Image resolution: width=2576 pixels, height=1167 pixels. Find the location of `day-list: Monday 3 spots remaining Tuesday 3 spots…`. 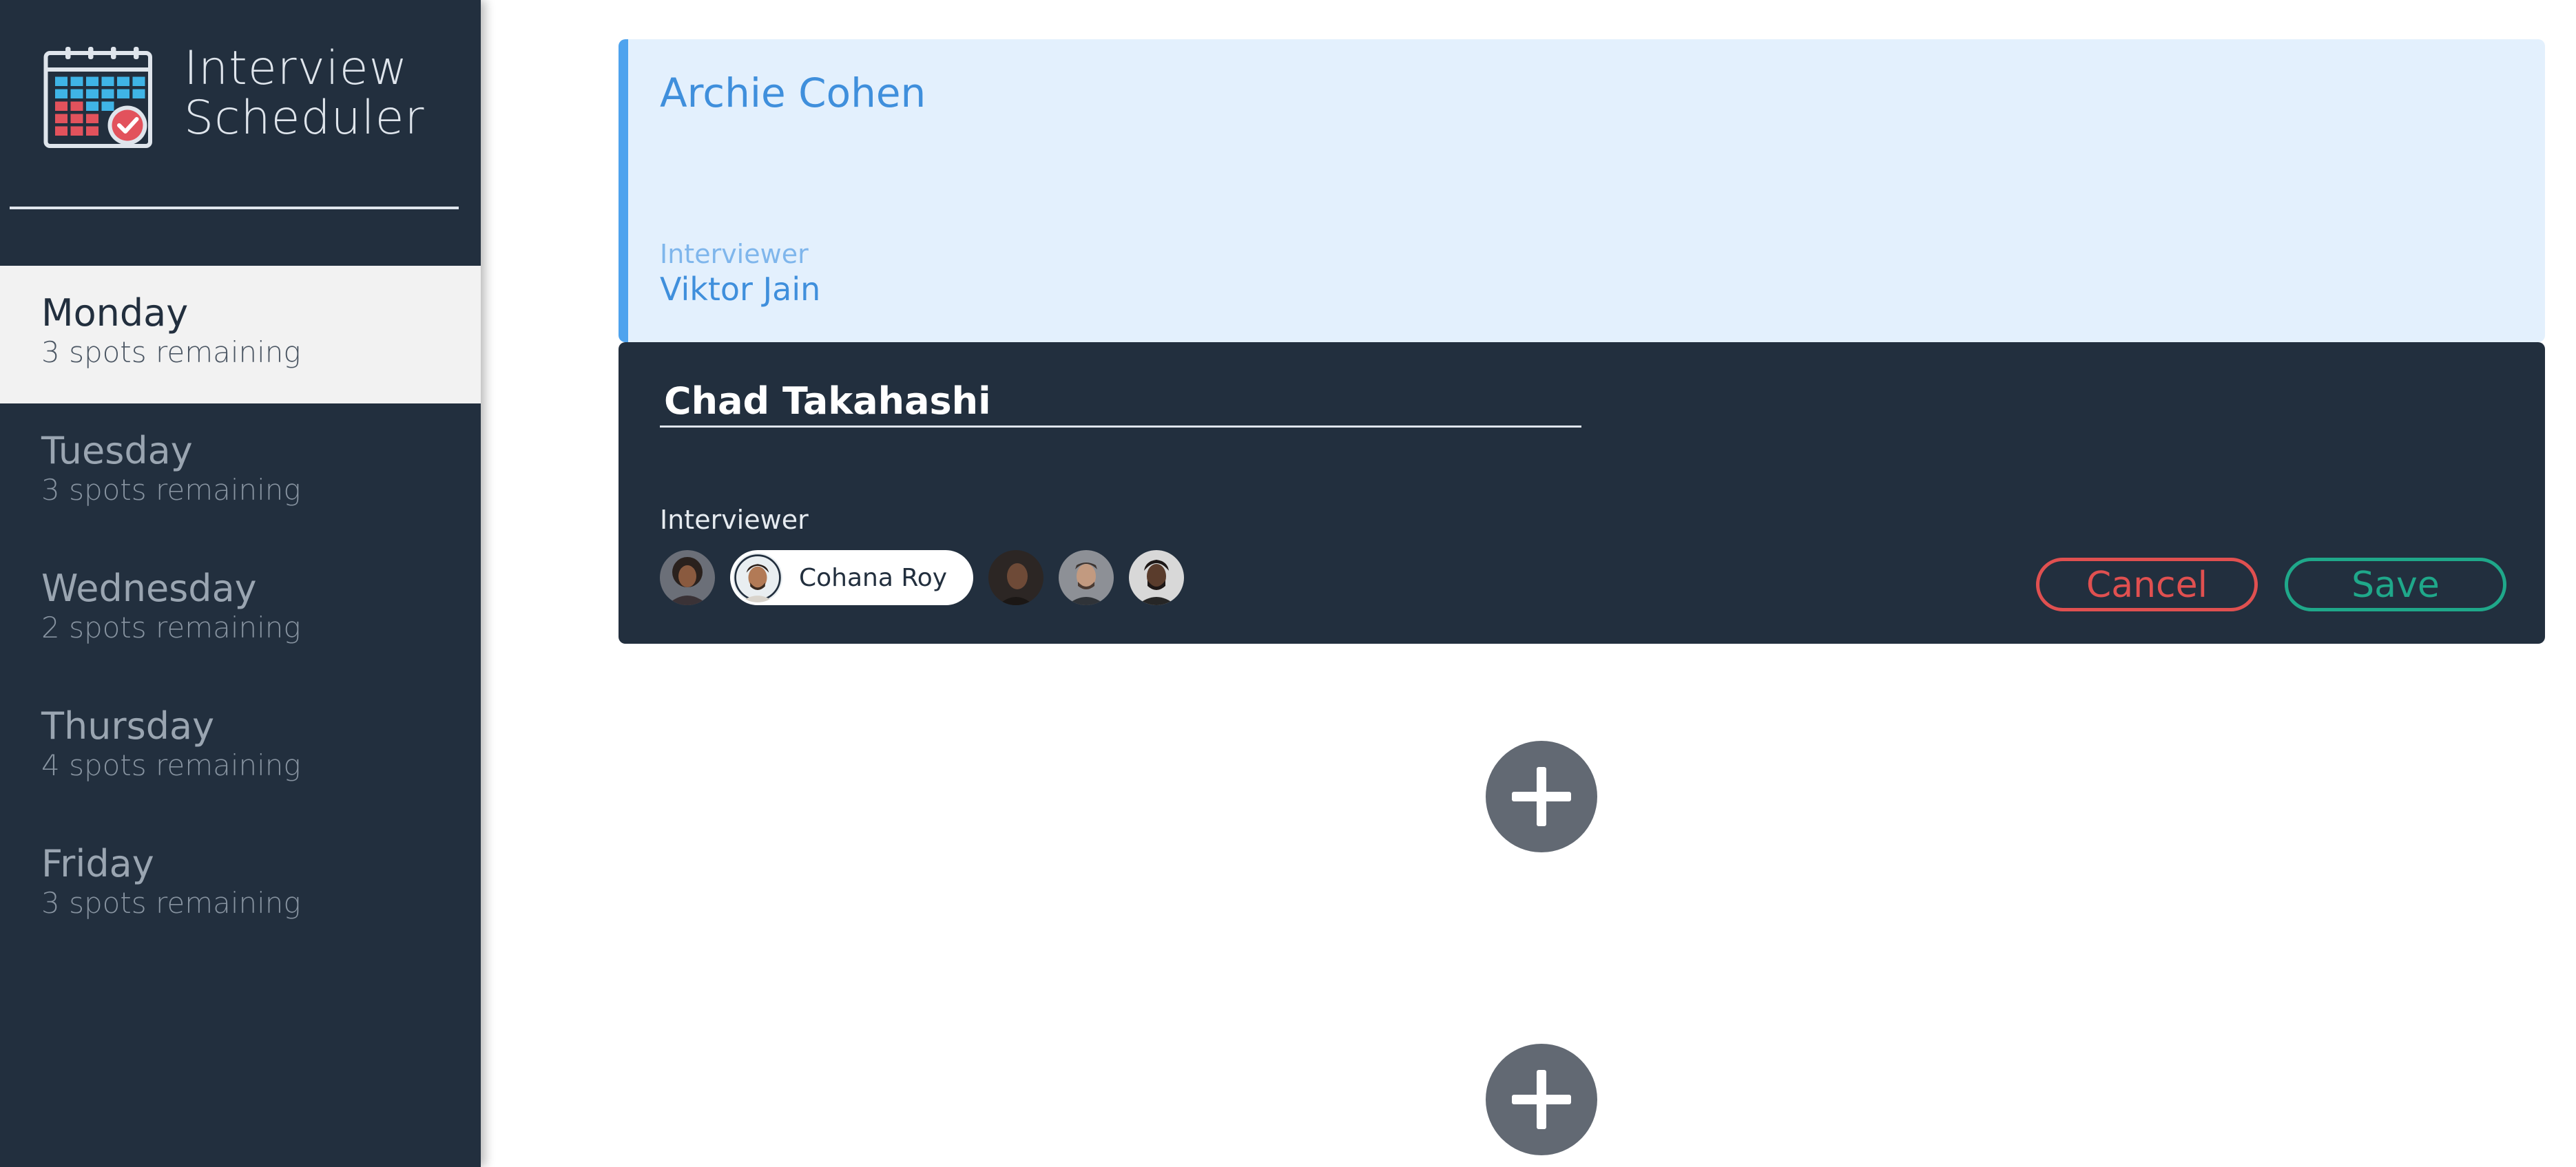

day-list: Monday 3 spots remaining Tuesday 3 spots… is located at coordinates (240, 610).